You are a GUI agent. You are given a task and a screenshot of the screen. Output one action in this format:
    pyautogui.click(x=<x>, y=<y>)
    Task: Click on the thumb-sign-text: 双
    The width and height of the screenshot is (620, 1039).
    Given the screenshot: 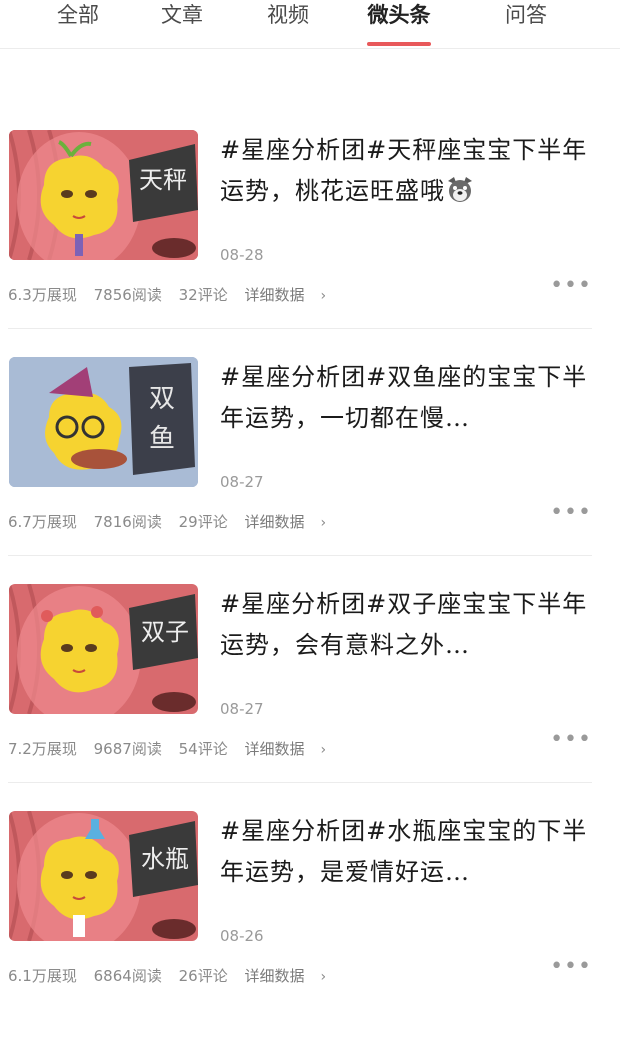 What is the action you would take?
    pyautogui.click(x=162, y=399)
    